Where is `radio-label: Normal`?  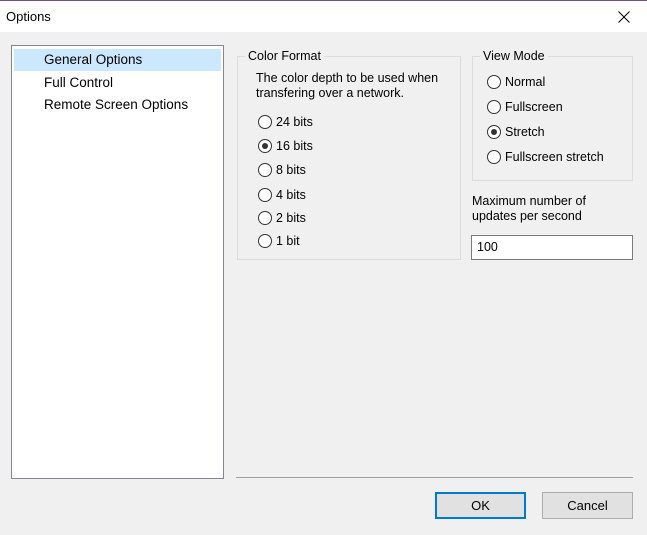
radio-label: Normal is located at coordinates (525, 82).